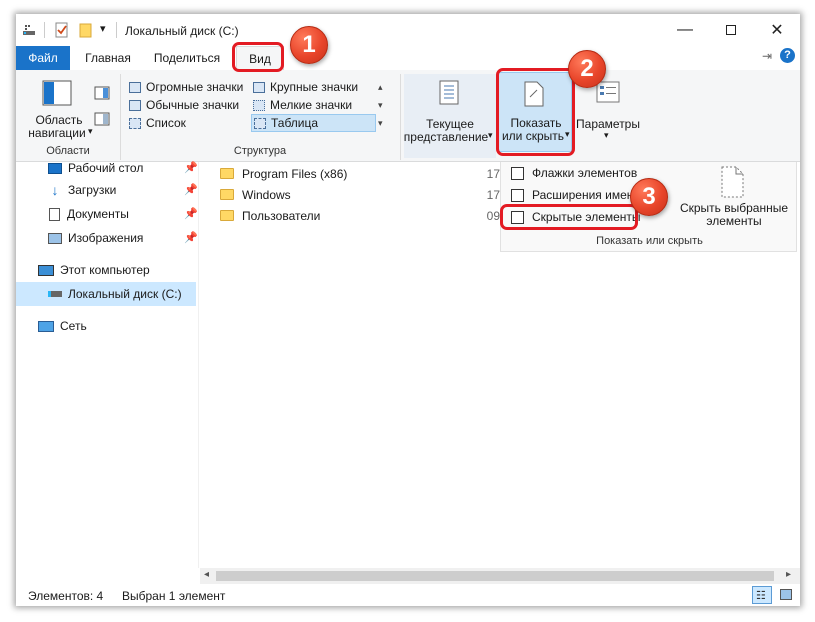 This screenshot has height=622, width=815. Describe the element at coordinates (55, 294) in the screenshot. I see `drive-icon` at that location.